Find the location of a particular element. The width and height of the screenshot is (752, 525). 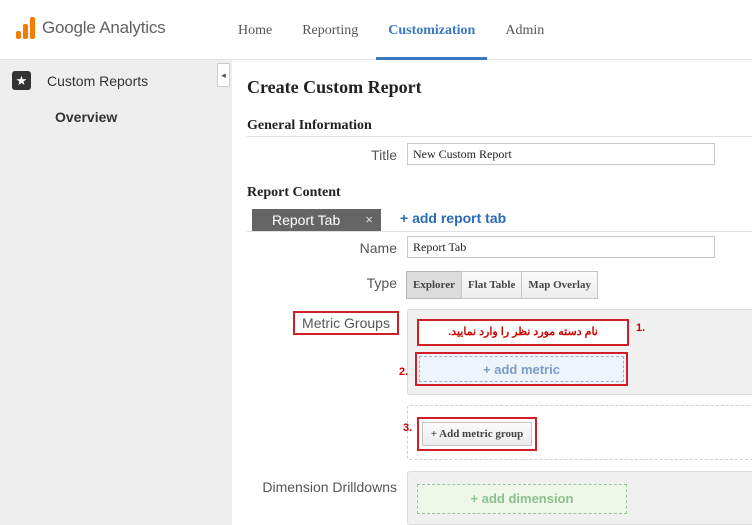

title-input is located at coordinates (561, 154).